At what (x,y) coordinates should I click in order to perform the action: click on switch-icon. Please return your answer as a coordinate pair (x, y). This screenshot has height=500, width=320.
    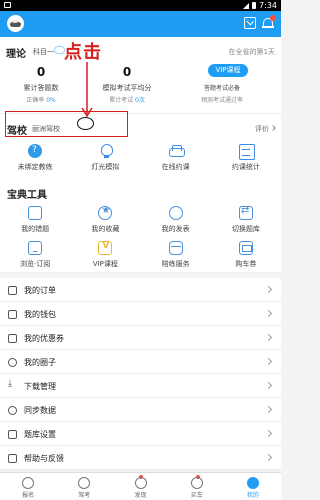
    Looking at the image, I should click on (245, 212).